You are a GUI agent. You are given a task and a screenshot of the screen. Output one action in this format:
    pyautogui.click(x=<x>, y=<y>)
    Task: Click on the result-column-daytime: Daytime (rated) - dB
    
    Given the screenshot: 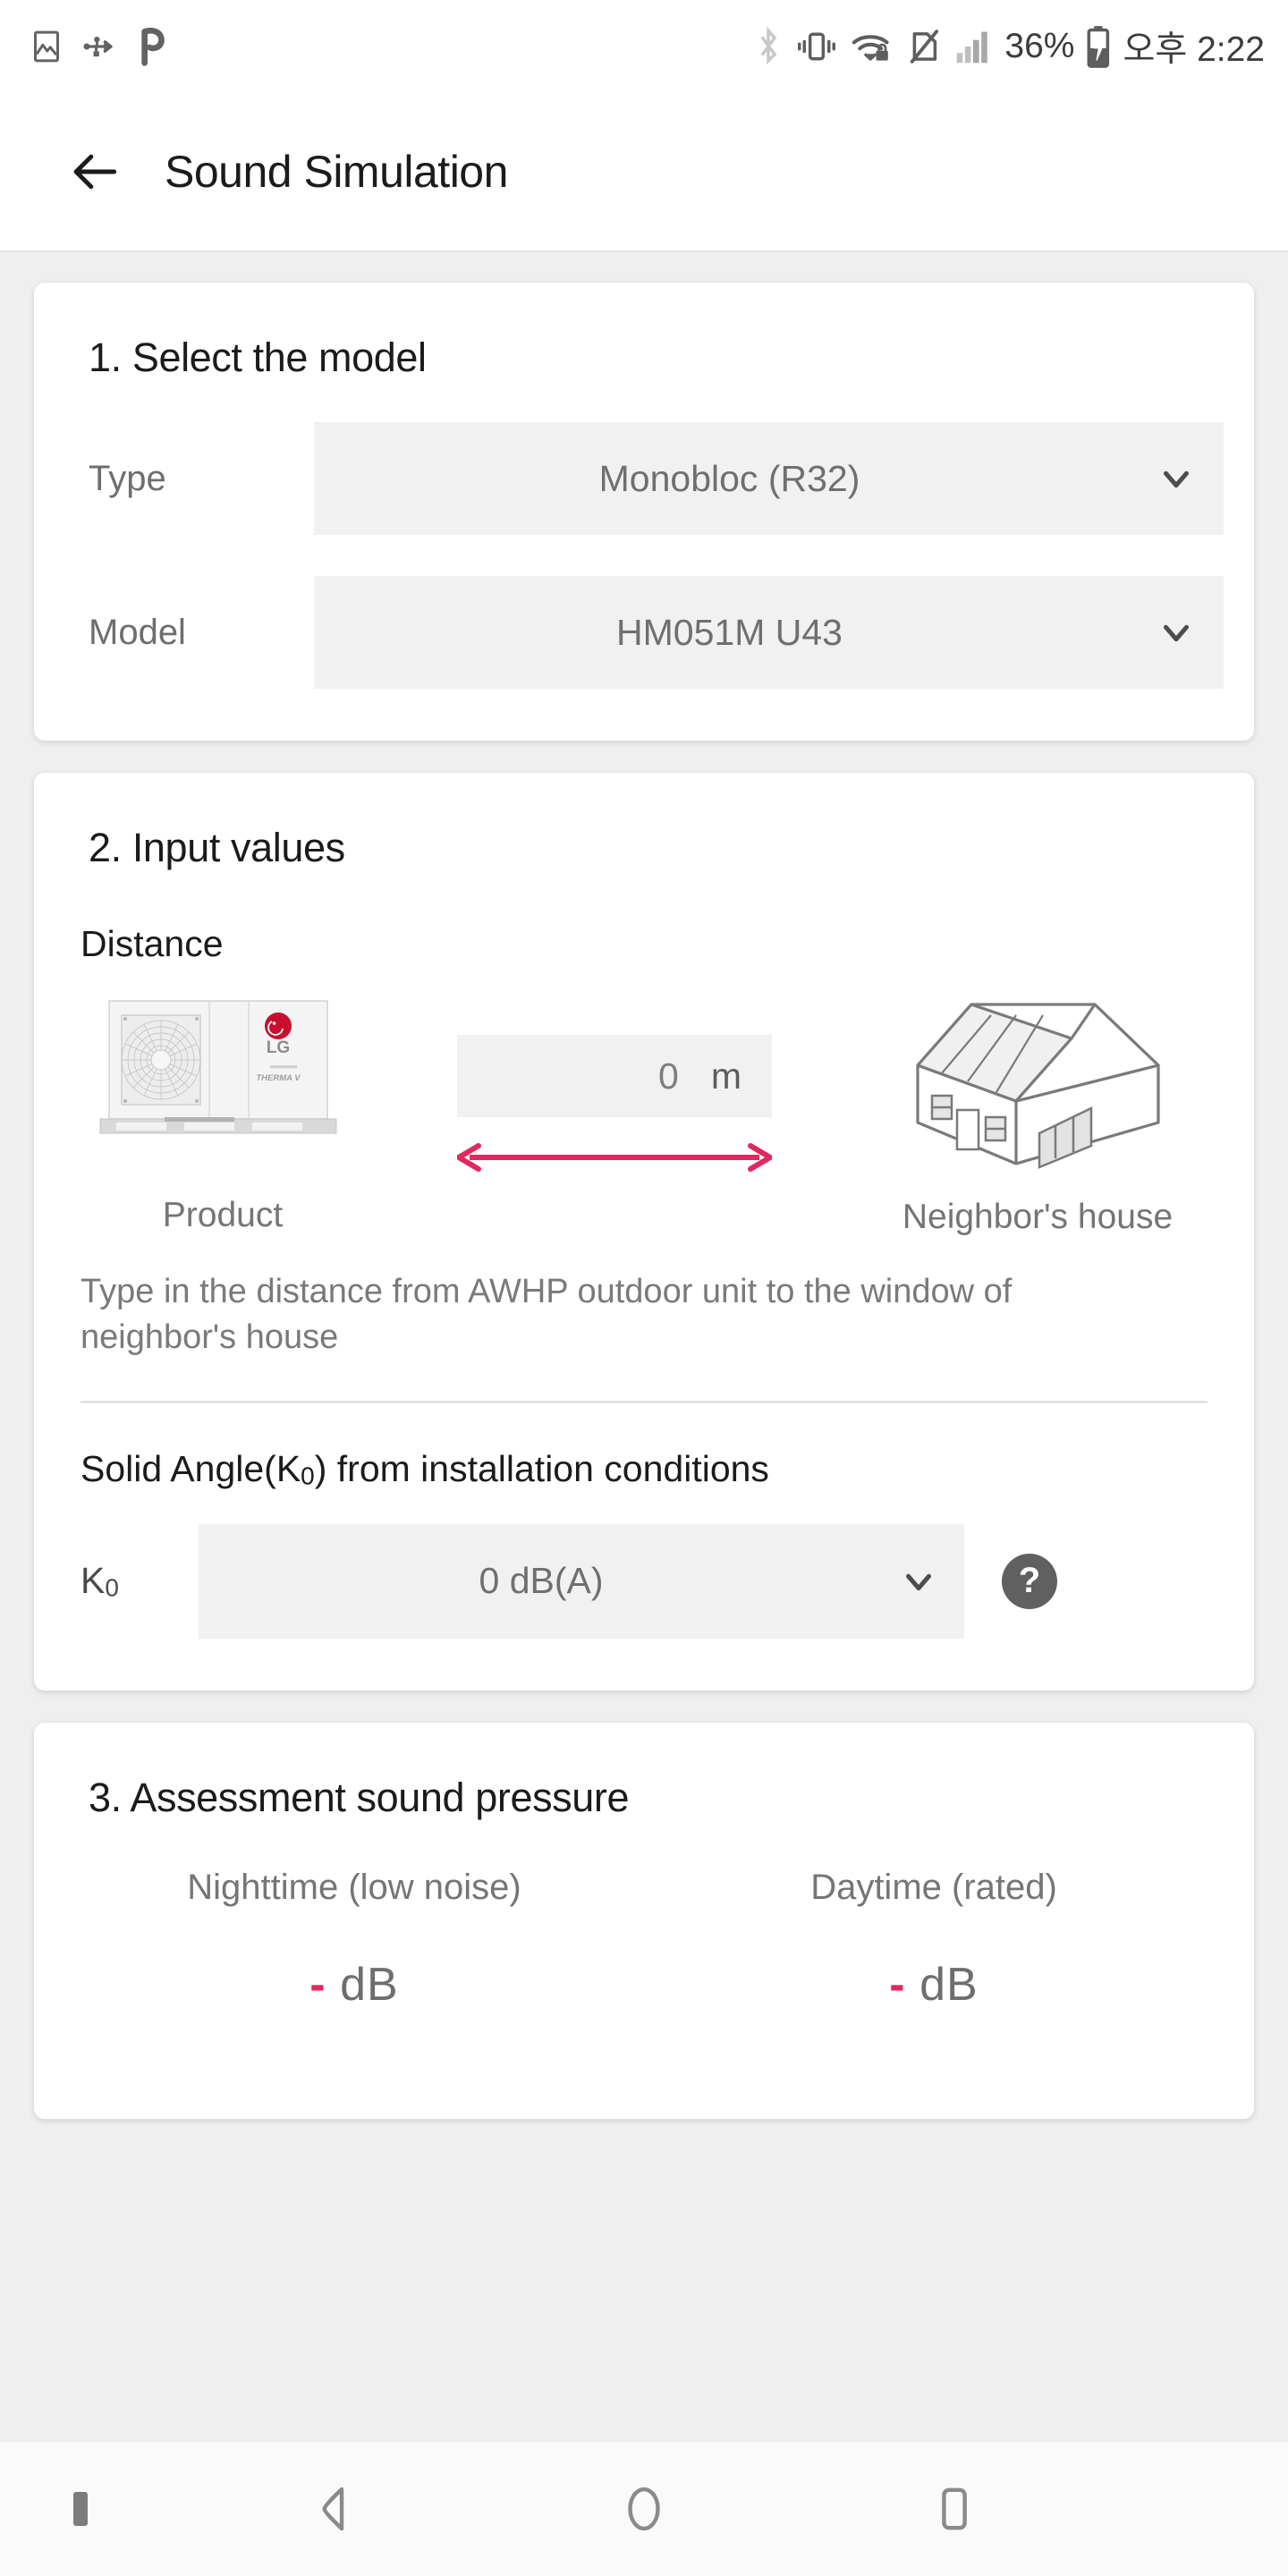 What is the action you would take?
    pyautogui.click(x=934, y=1940)
    